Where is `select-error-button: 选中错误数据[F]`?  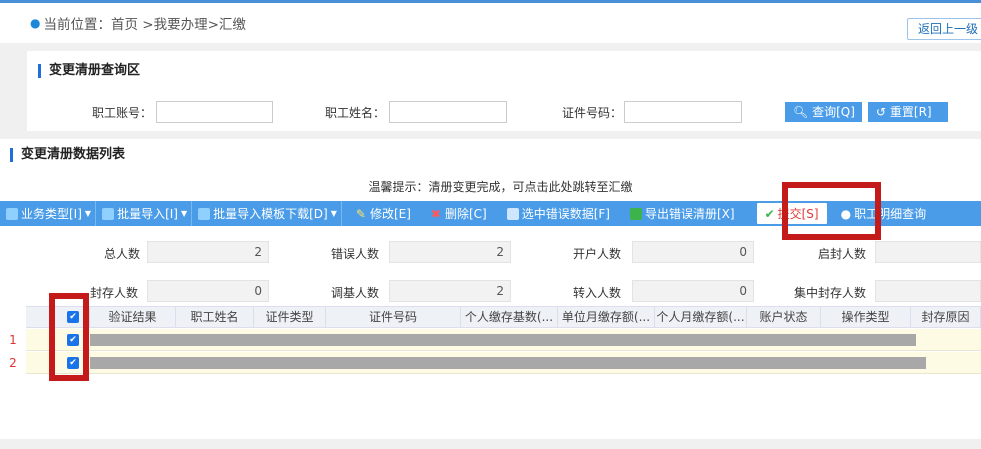
select-error-button: 选中错误数据[F] is located at coordinates (558, 213).